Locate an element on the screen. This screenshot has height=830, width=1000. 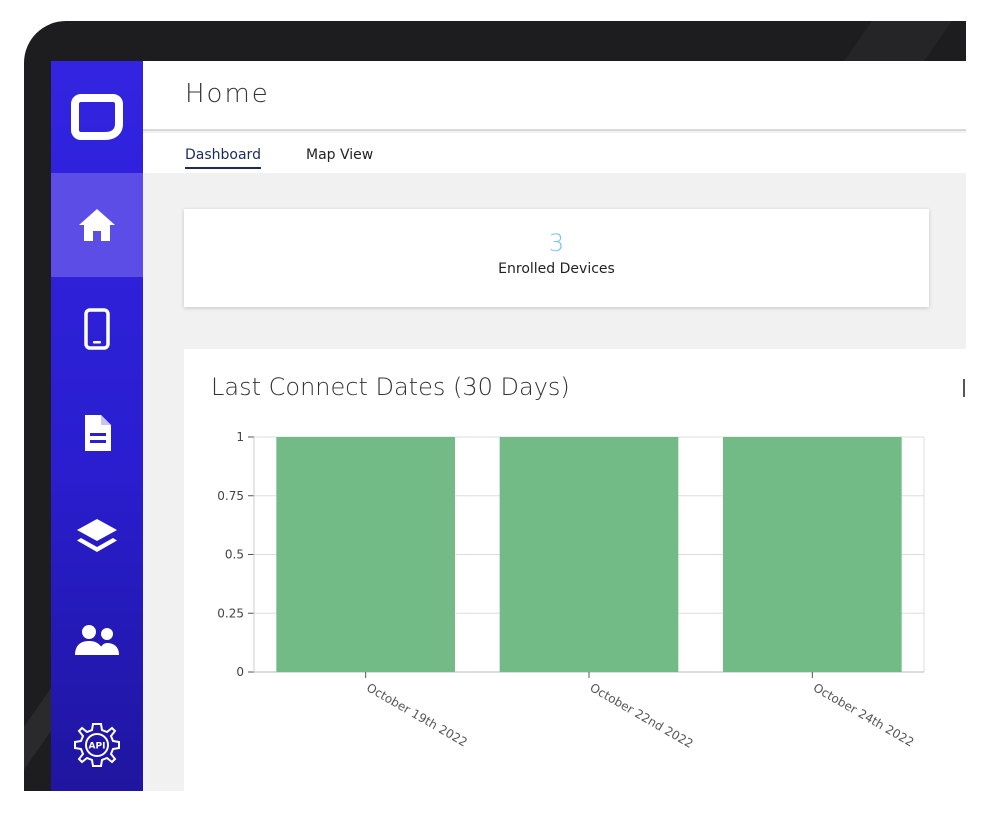
sidebar-item-documents is located at coordinates (97, 433).